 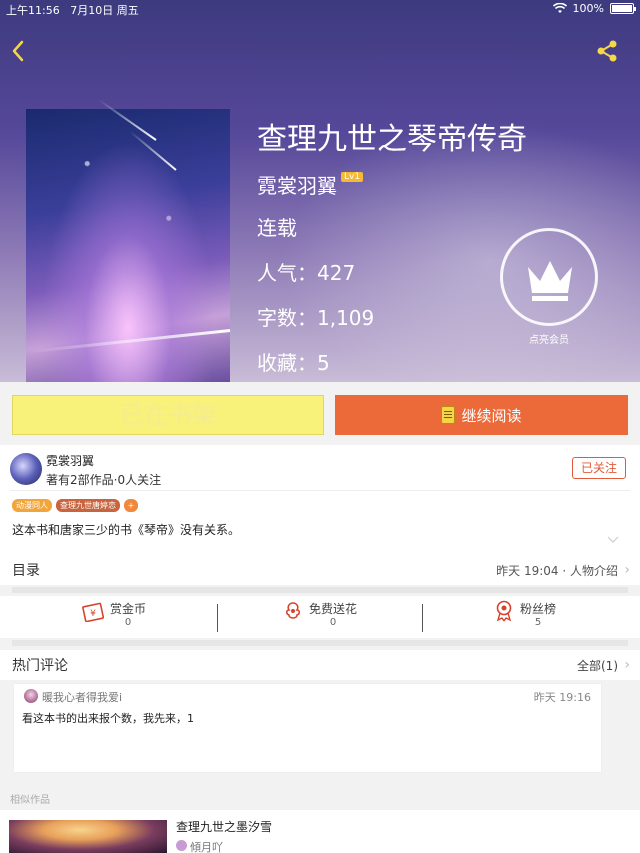 I want to click on comment-text: 看这本书的出来报个数，我先来，1, so click(x=108, y=718).